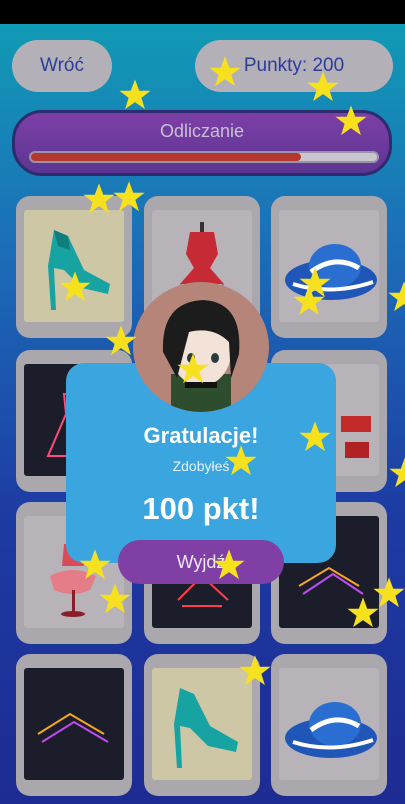 Image resolution: width=405 pixels, height=804 pixels. I want to click on avatar, so click(201, 347).